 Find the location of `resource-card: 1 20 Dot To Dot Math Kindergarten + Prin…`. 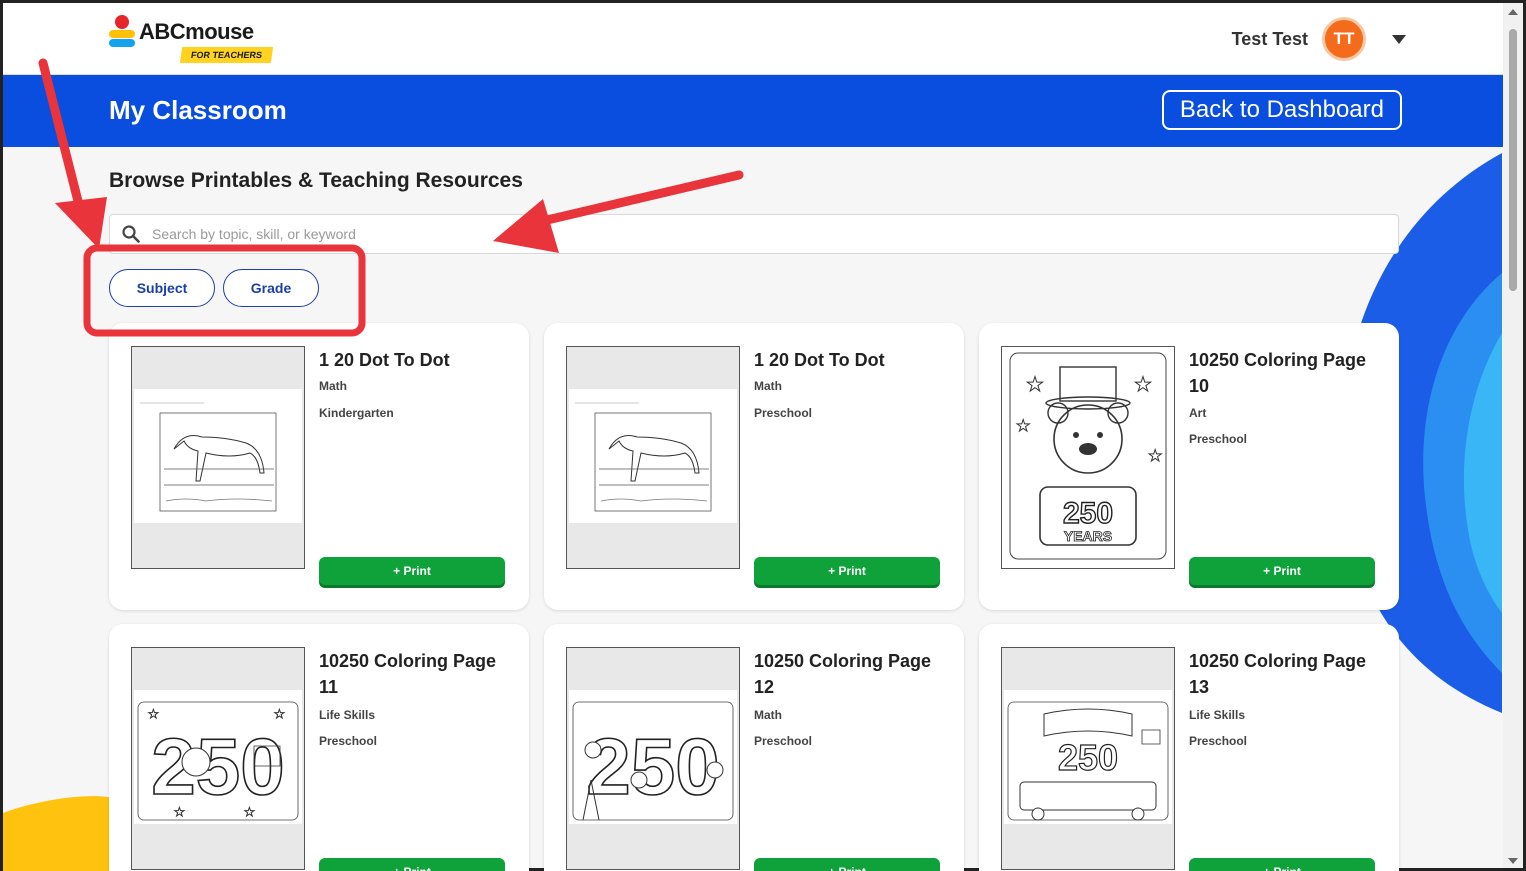

resource-card: 1 20 Dot To Dot Math Kindergarten + Prin… is located at coordinates (319, 466).